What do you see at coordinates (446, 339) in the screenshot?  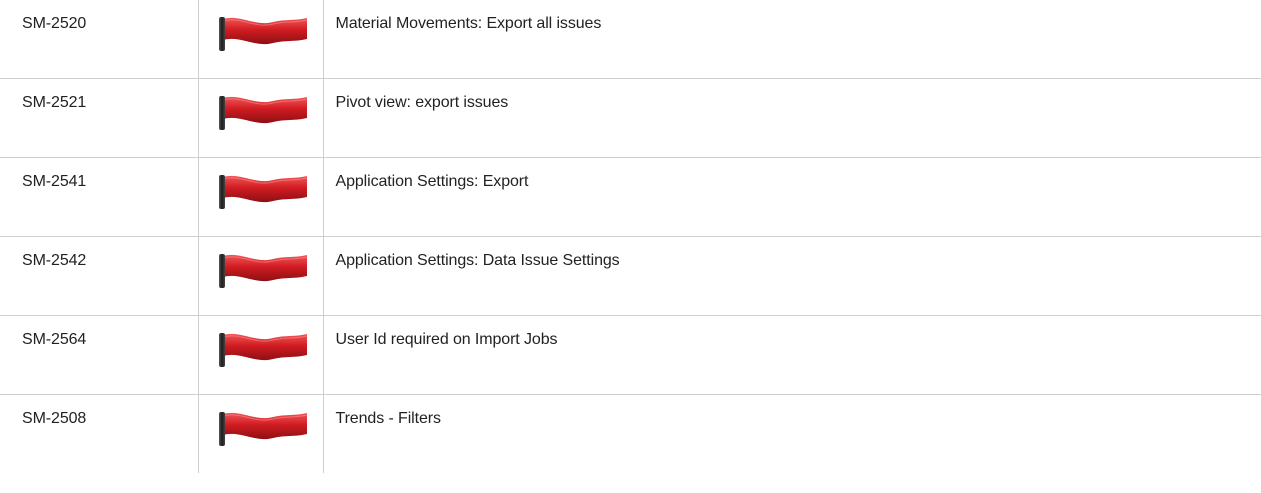 I see `issue-summary: User Id required on Import Jobs` at bounding box center [446, 339].